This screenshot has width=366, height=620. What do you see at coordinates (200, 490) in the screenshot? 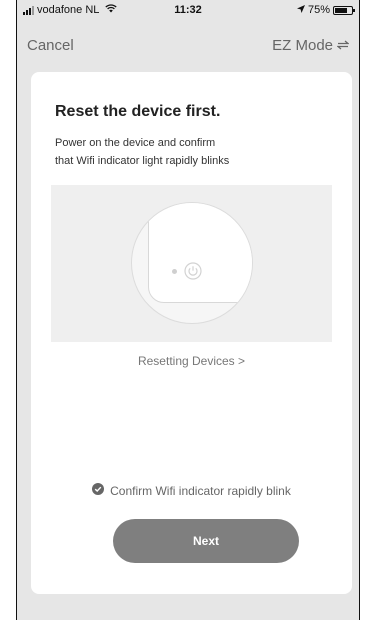
I see `confirm-text: Confirm Wifi indicator rapidly blink` at bounding box center [200, 490].